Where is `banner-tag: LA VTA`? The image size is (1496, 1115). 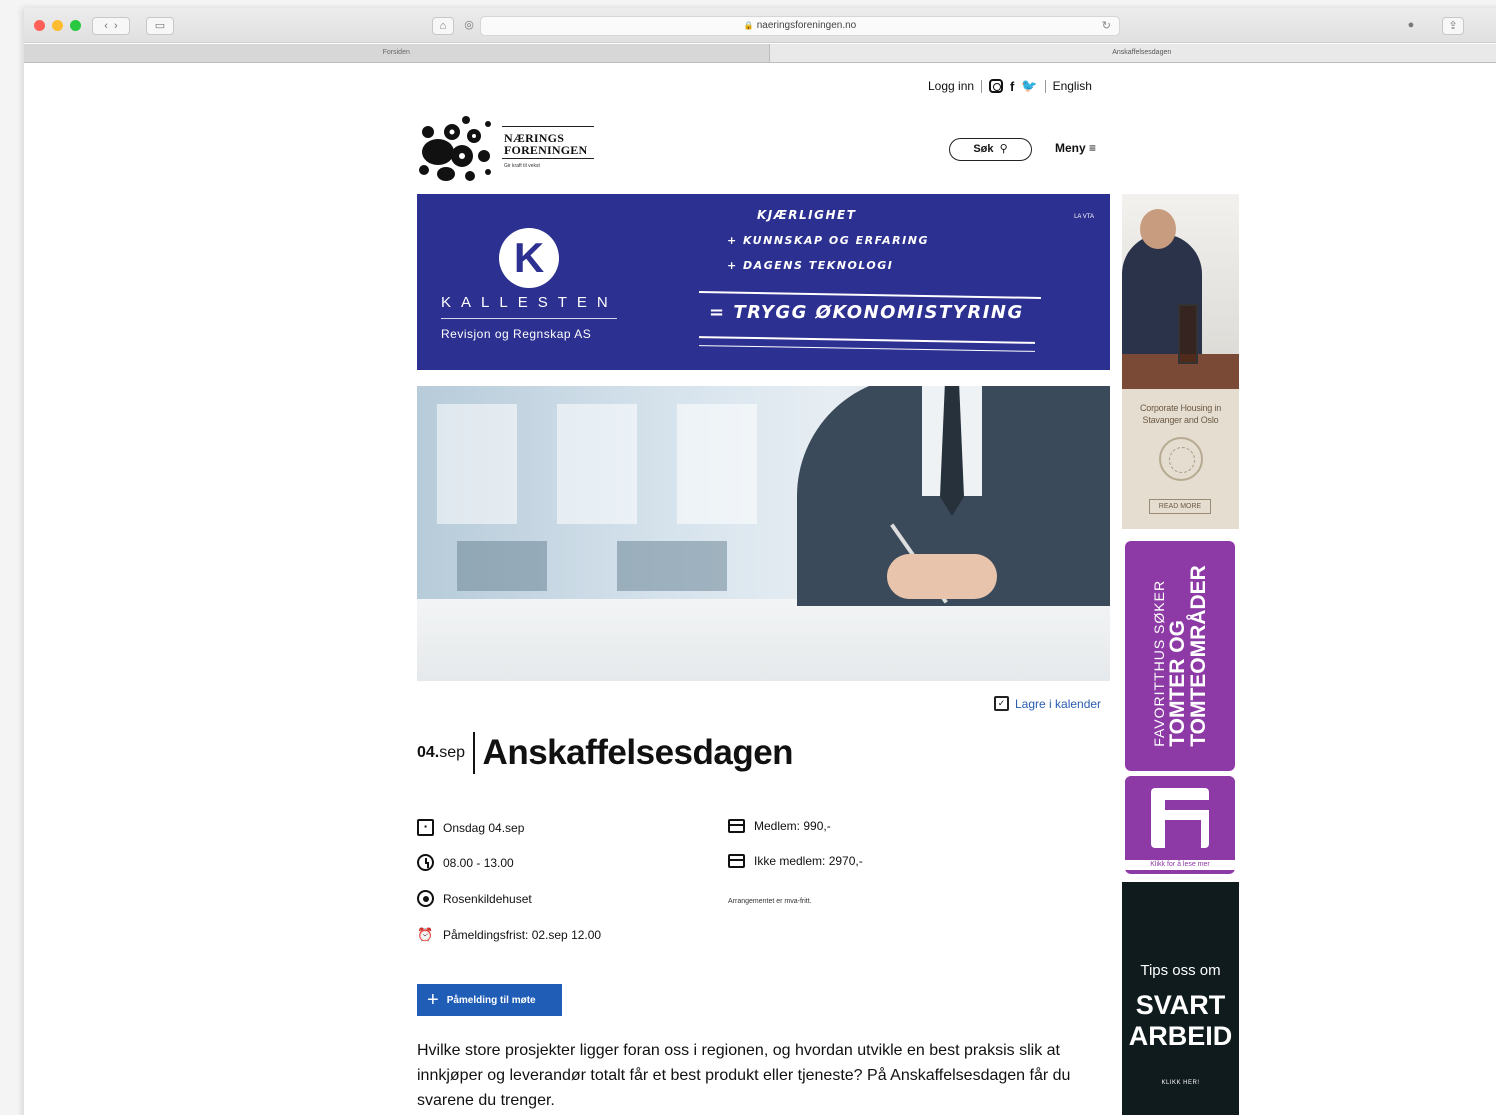 banner-tag: LA VTA is located at coordinates (1084, 217).